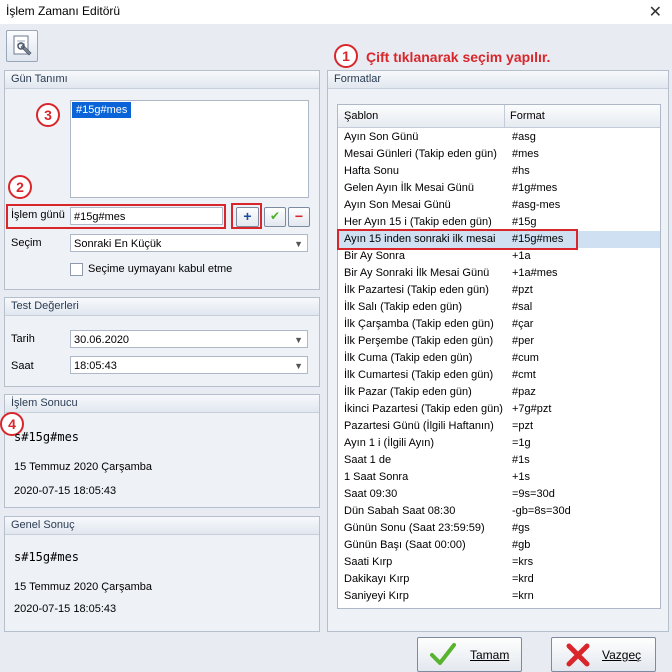  I want to click on table-row: Günün Başı (Saat 00:00) #gb, so click(499, 545).